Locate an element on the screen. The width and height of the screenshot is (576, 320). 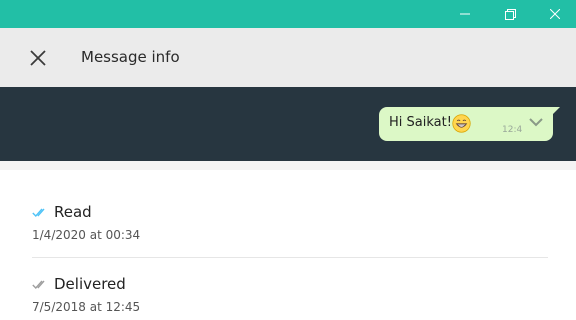
restore-icon is located at coordinates (510, 14).